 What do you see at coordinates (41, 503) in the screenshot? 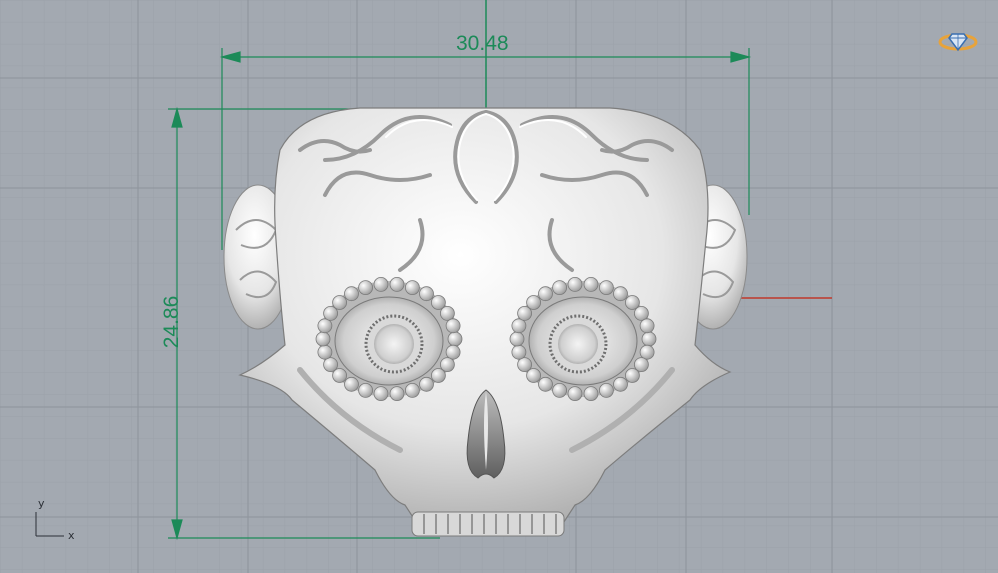
I see `axis-y-label: y` at bounding box center [41, 503].